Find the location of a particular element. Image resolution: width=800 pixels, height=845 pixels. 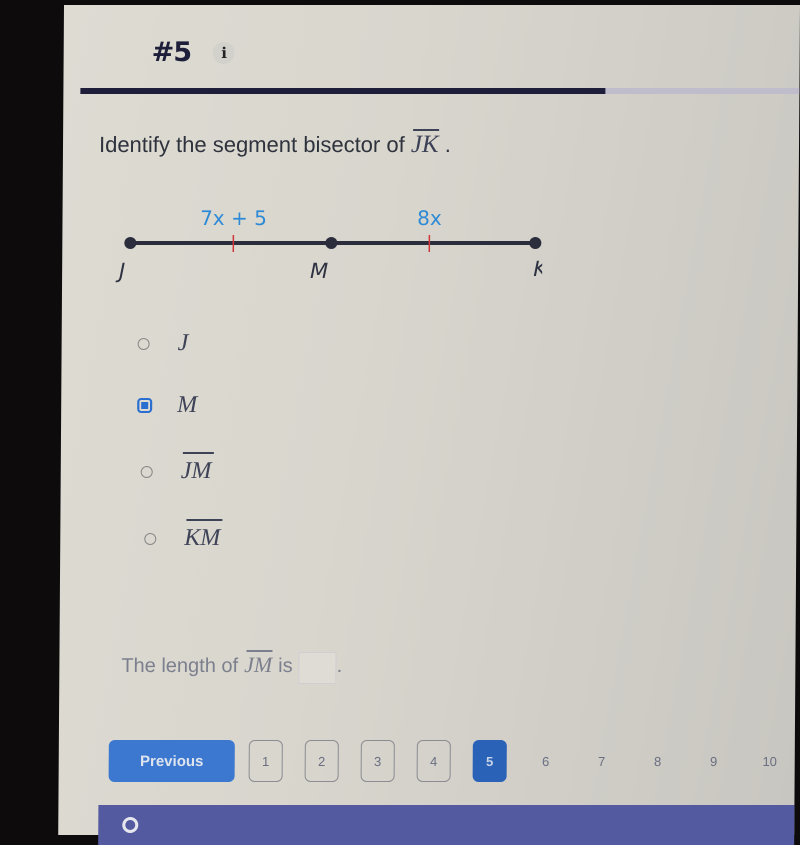

page-4-button: 4 is located at coordinates (434, 761).